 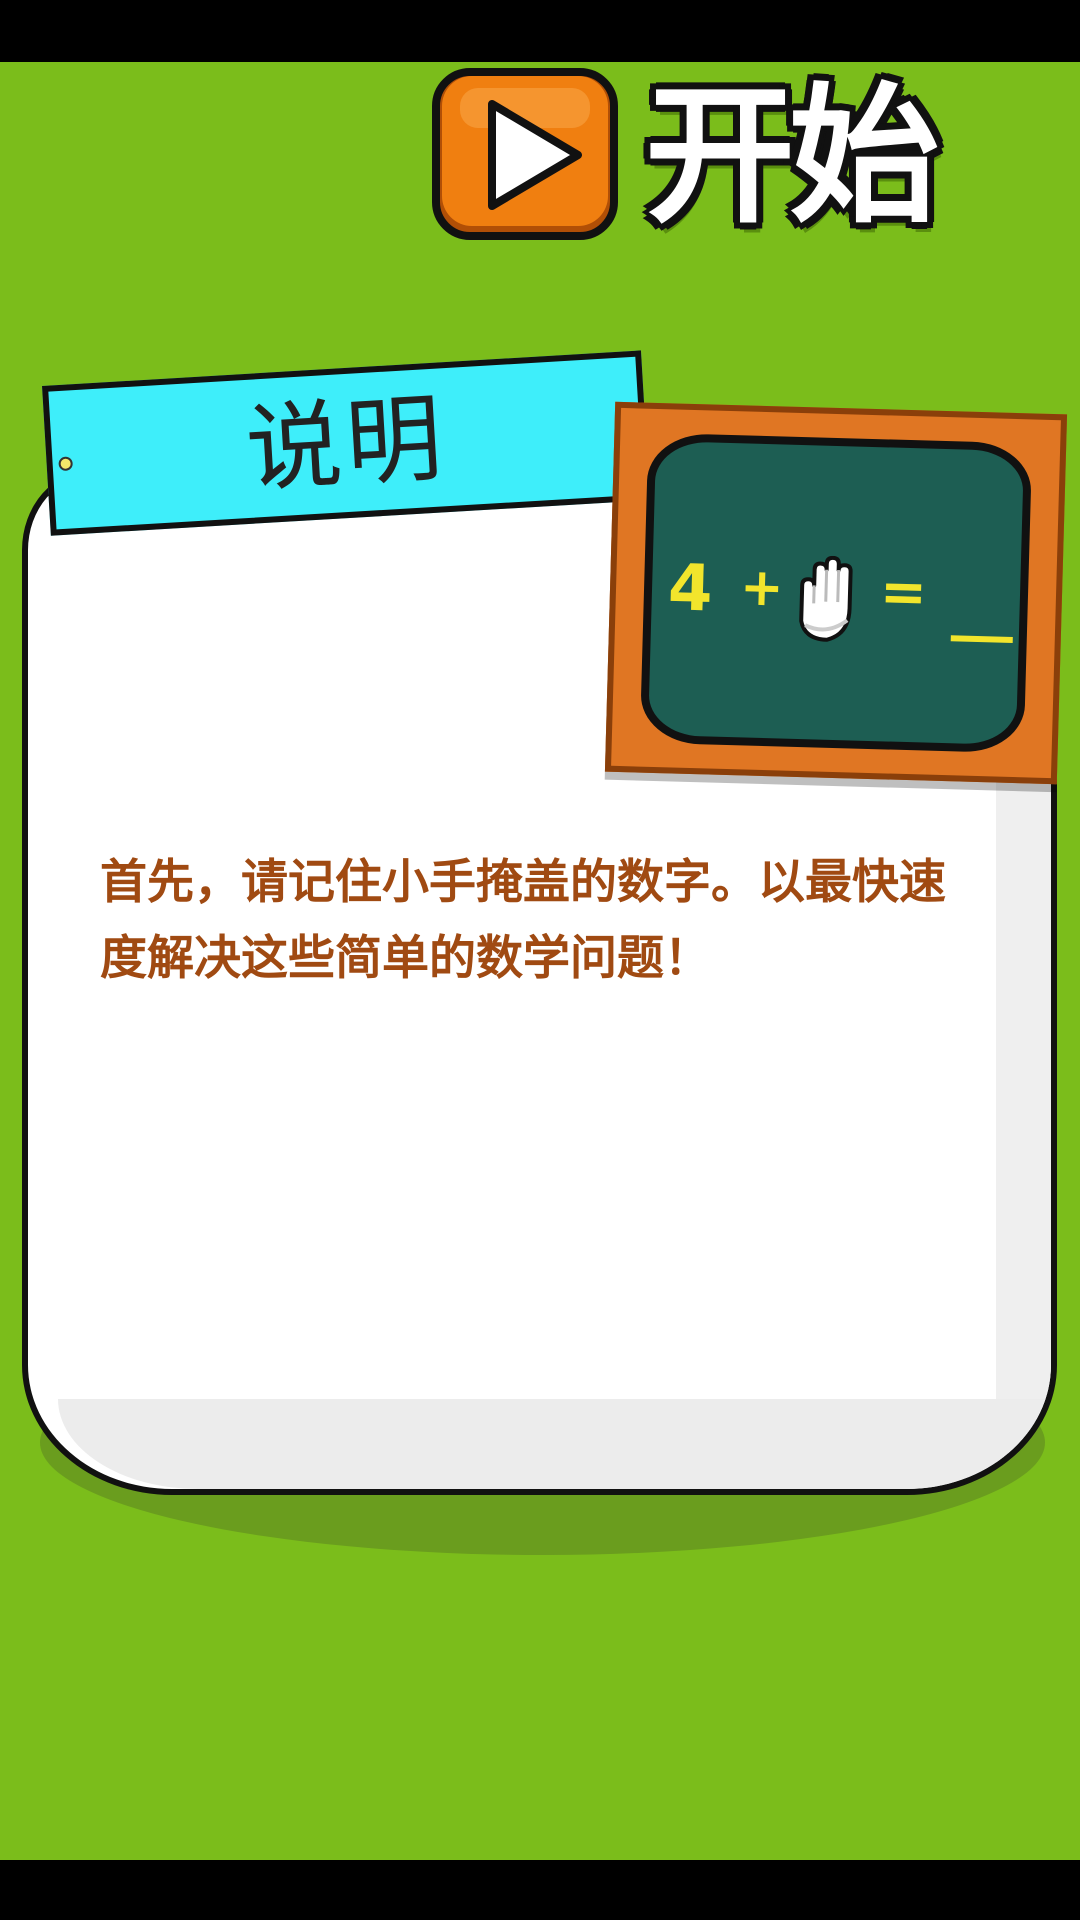 I want to click on bottom-nav-bar, so click(x=540, y=1890).